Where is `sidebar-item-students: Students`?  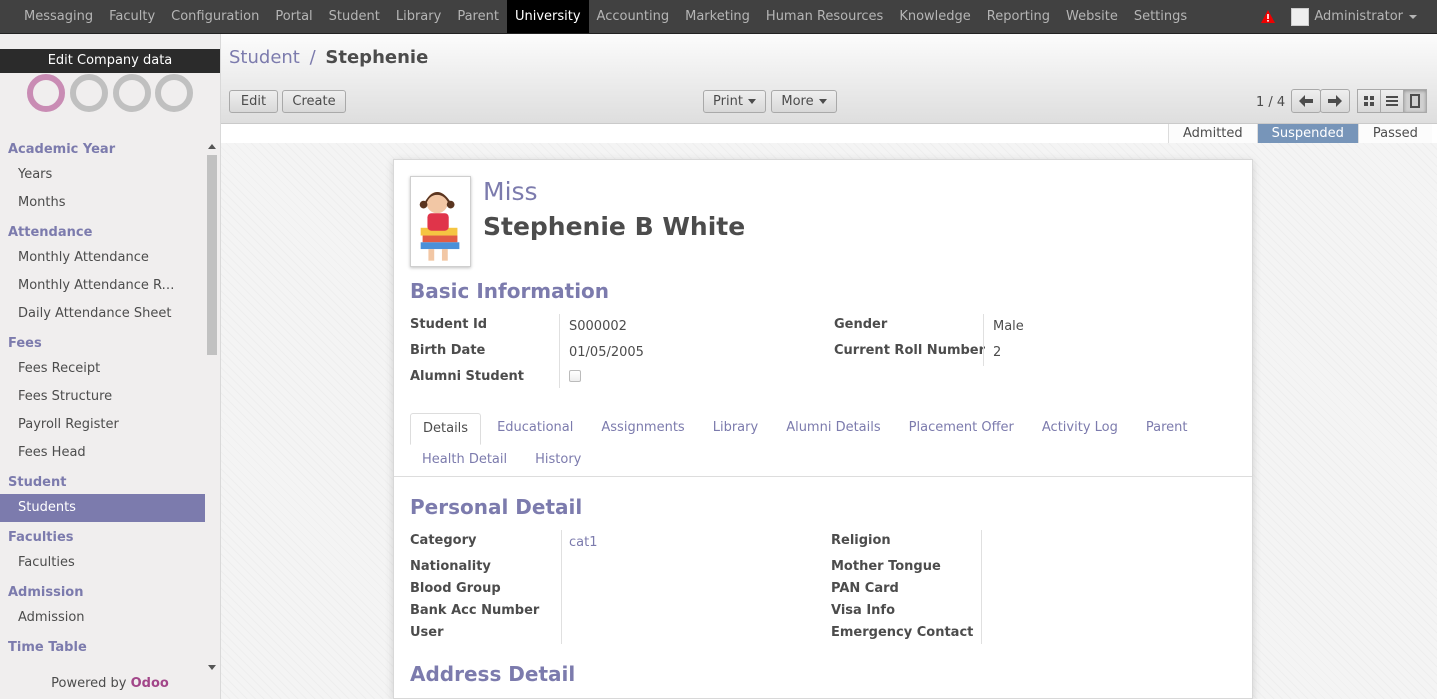 sidebar-item-students: Students is located at coordinates (102, 508).